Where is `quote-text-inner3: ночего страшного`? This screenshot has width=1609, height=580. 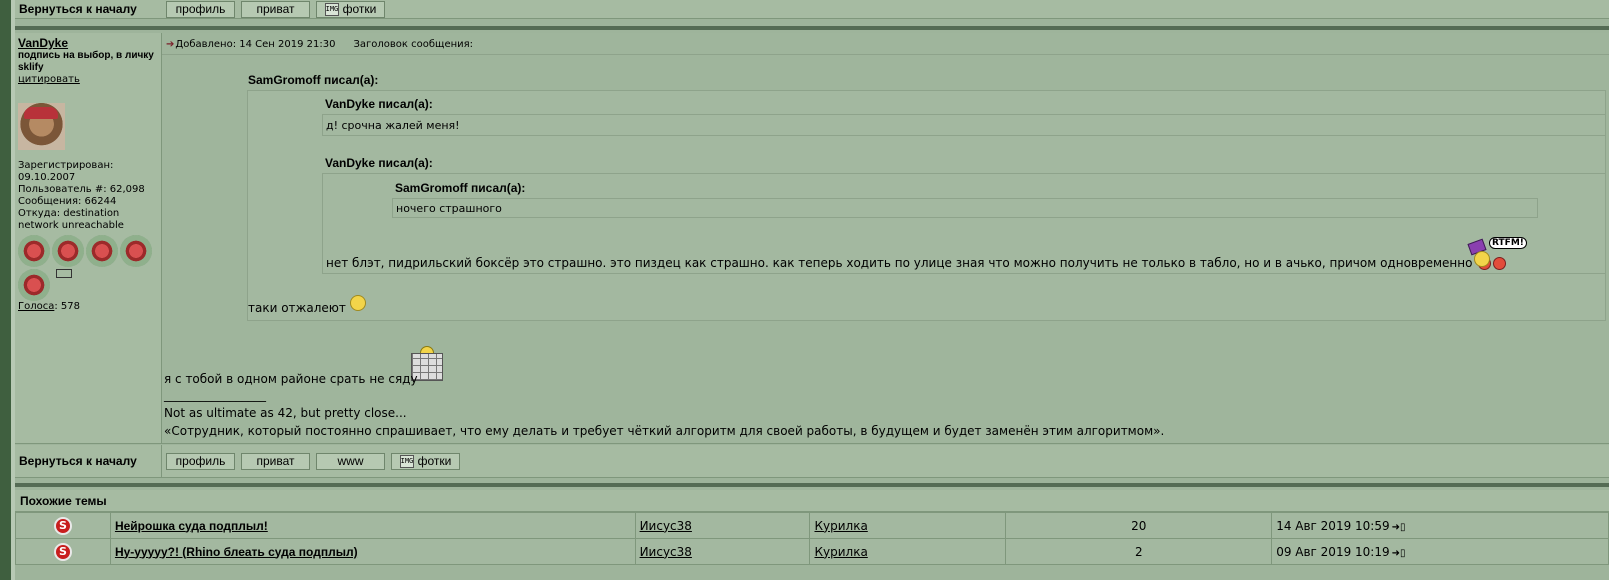 quote-text-inner3: ночего страшного is located at coordinates (449, 208).